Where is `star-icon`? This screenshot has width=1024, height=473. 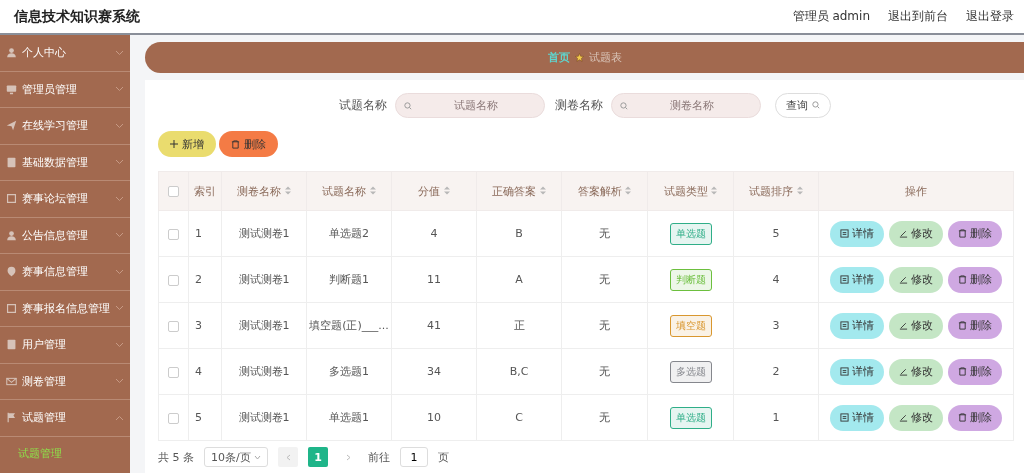 star-icon is located at coordinates (579, 57).